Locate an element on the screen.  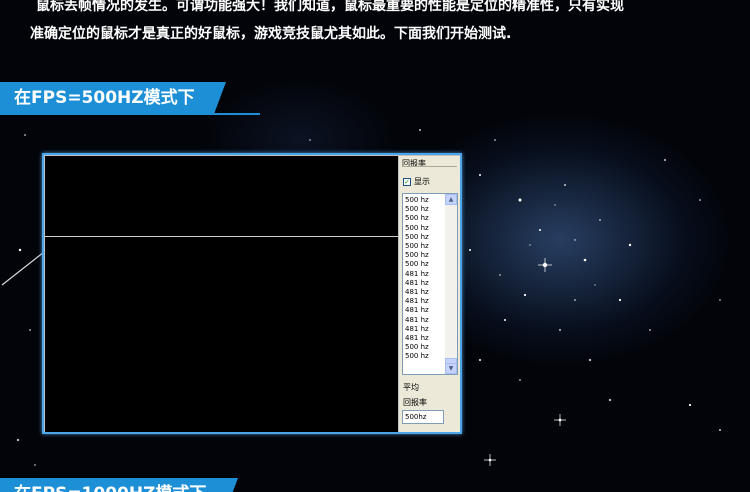
checkbox-check-icon: ✓ is located at coordinates (407, 181).